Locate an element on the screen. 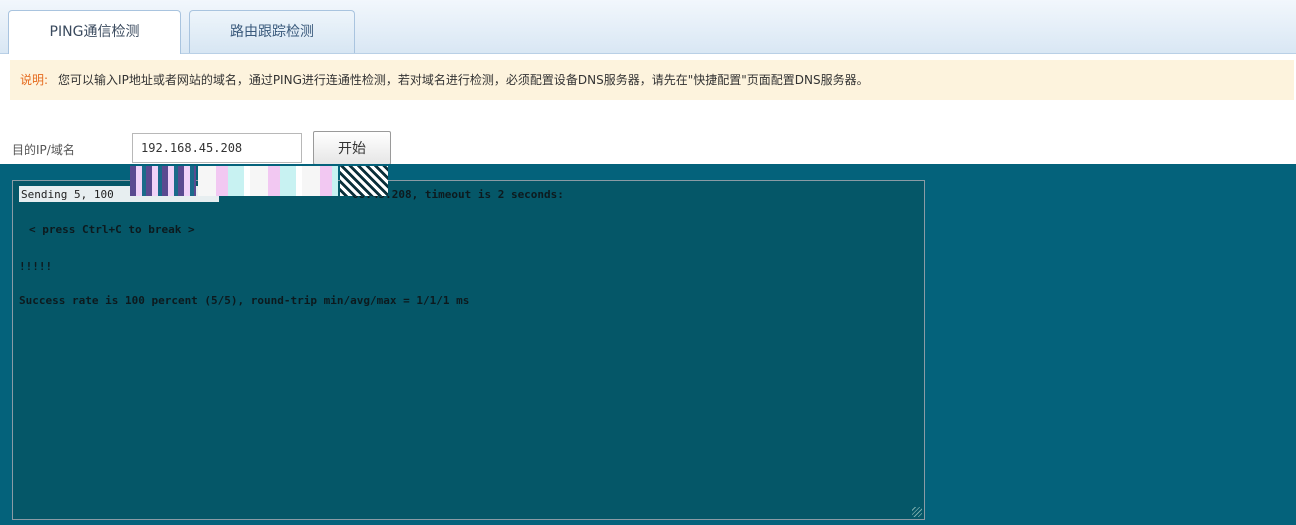  output-line1-start: Sending 5, 100 is located at coordinates (67, 194).